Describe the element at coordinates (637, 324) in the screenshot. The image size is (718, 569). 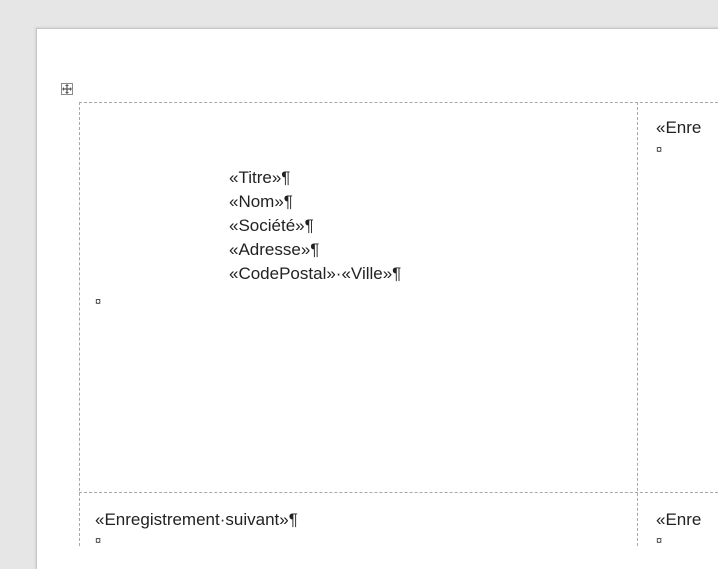
I see `table-column-divider` at that location.